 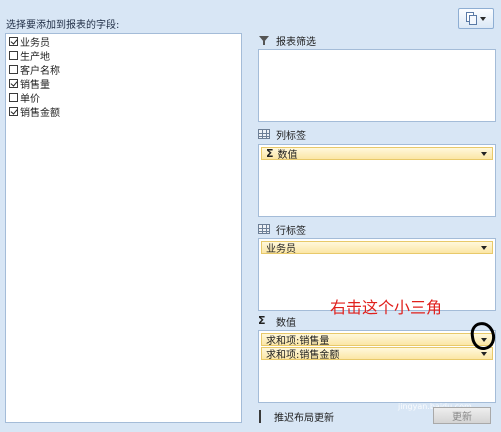 What do you see at coordinates (377, 180) in the screenshot?
I see `columns-drop-zone: Σ 数值` at bounding box center [377, 180].